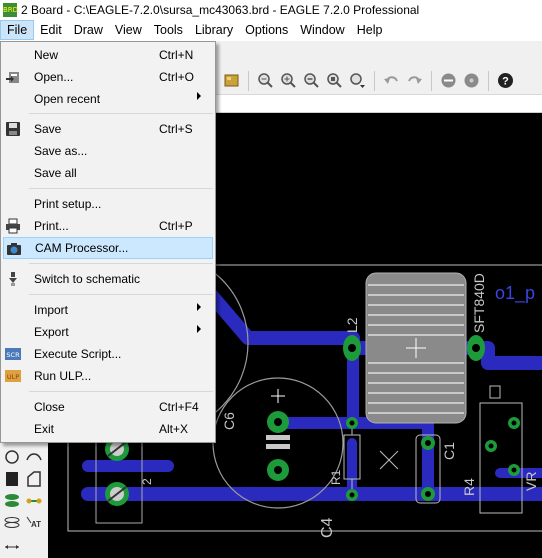 Image resolution: width=542 pixels, height=558 pixels. What do you see at coordinates (67, 99) in the screenshot?
I see `menu-item-label: Open recent` at bounding box center [67, 99].